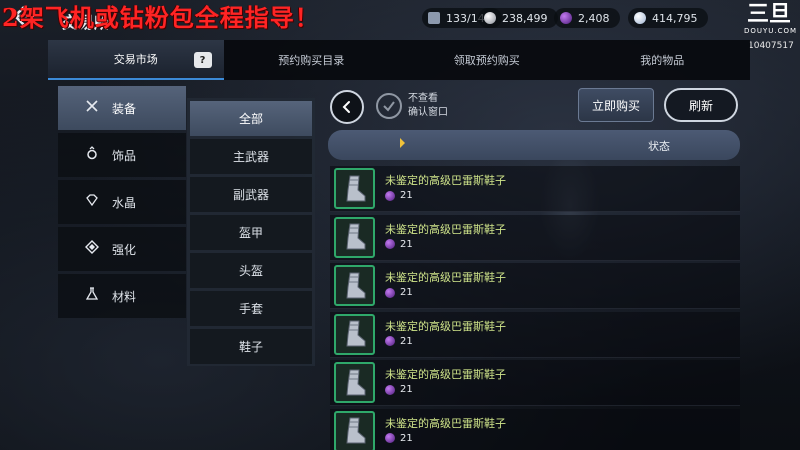  What do you see at coordinates (251, 346) in the screenshot?
I see `subcategory-shoes: 鞋子` at bounding box center [251, 346].